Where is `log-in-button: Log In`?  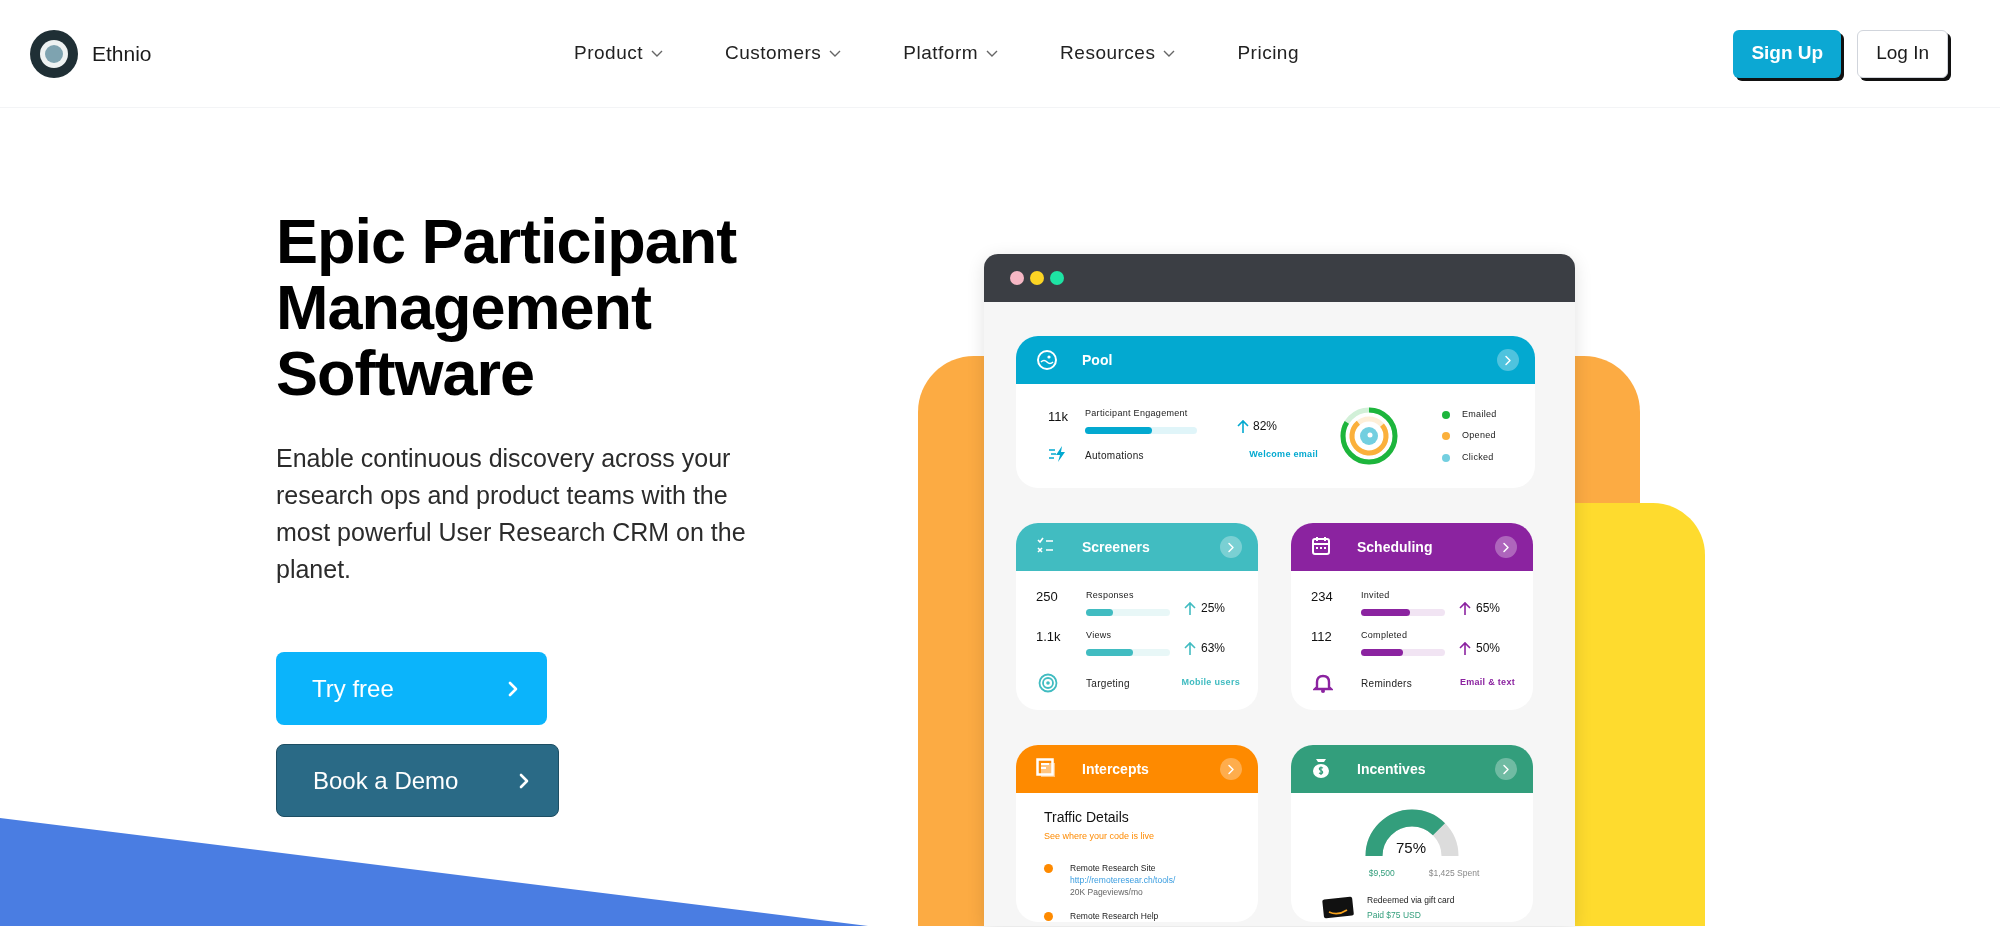
log-in-button: Log In is located at coordinates (1902, 53).